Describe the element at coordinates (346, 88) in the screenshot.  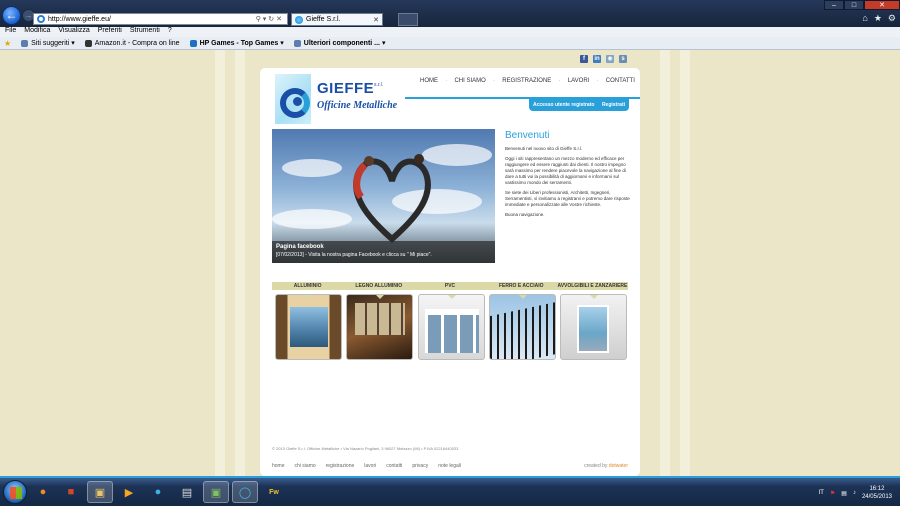
I see `logo-brand: GIEFFE` at that location.